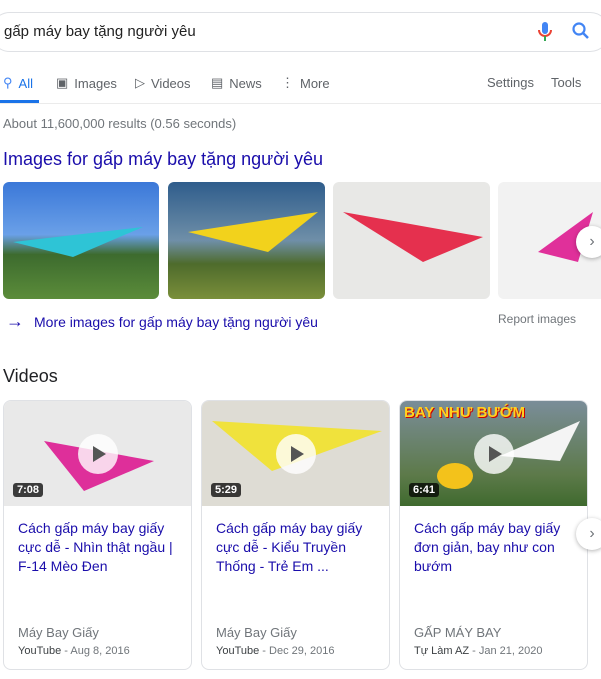 The height and width of the screenshot is (679, 601). Describe the element at coordinates (458, 632) in the screenshot. I see `video-channel: GẤP MÁY BAY` at that location.